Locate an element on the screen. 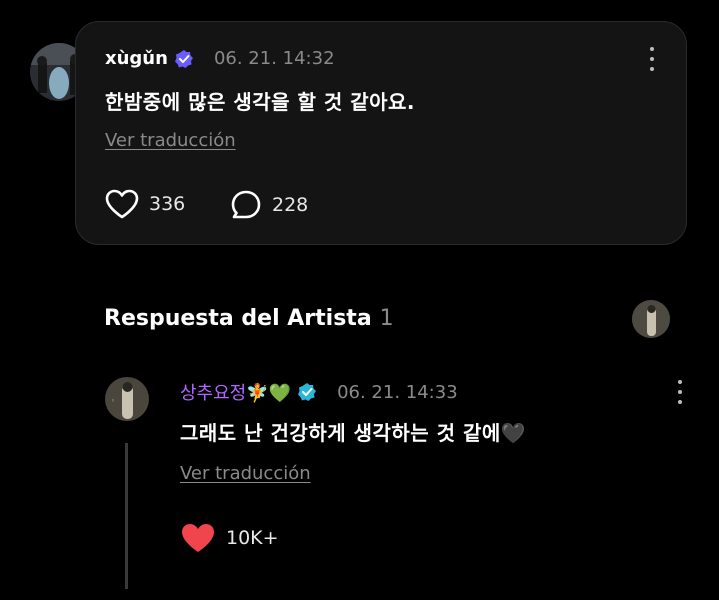 This screenshot has height=600, width=719. reply-header: 상추요정🧚💚 06. 21. 14:33 is located at coordinates (319, 392).